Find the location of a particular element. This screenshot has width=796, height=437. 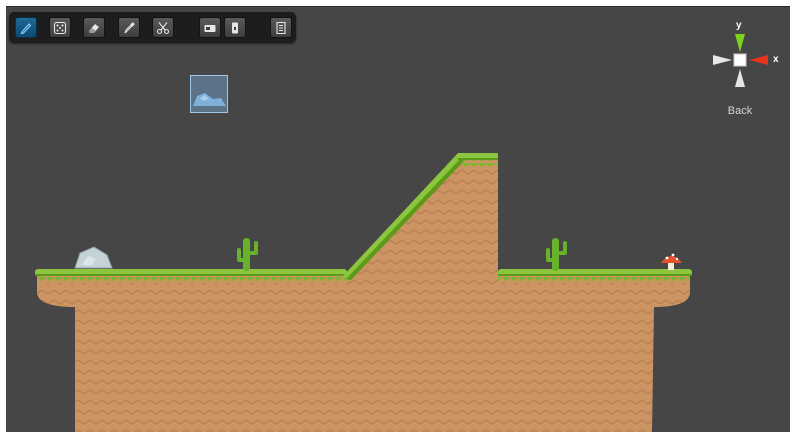

gizmo-y-label: y is located at coordinates (739, 25).